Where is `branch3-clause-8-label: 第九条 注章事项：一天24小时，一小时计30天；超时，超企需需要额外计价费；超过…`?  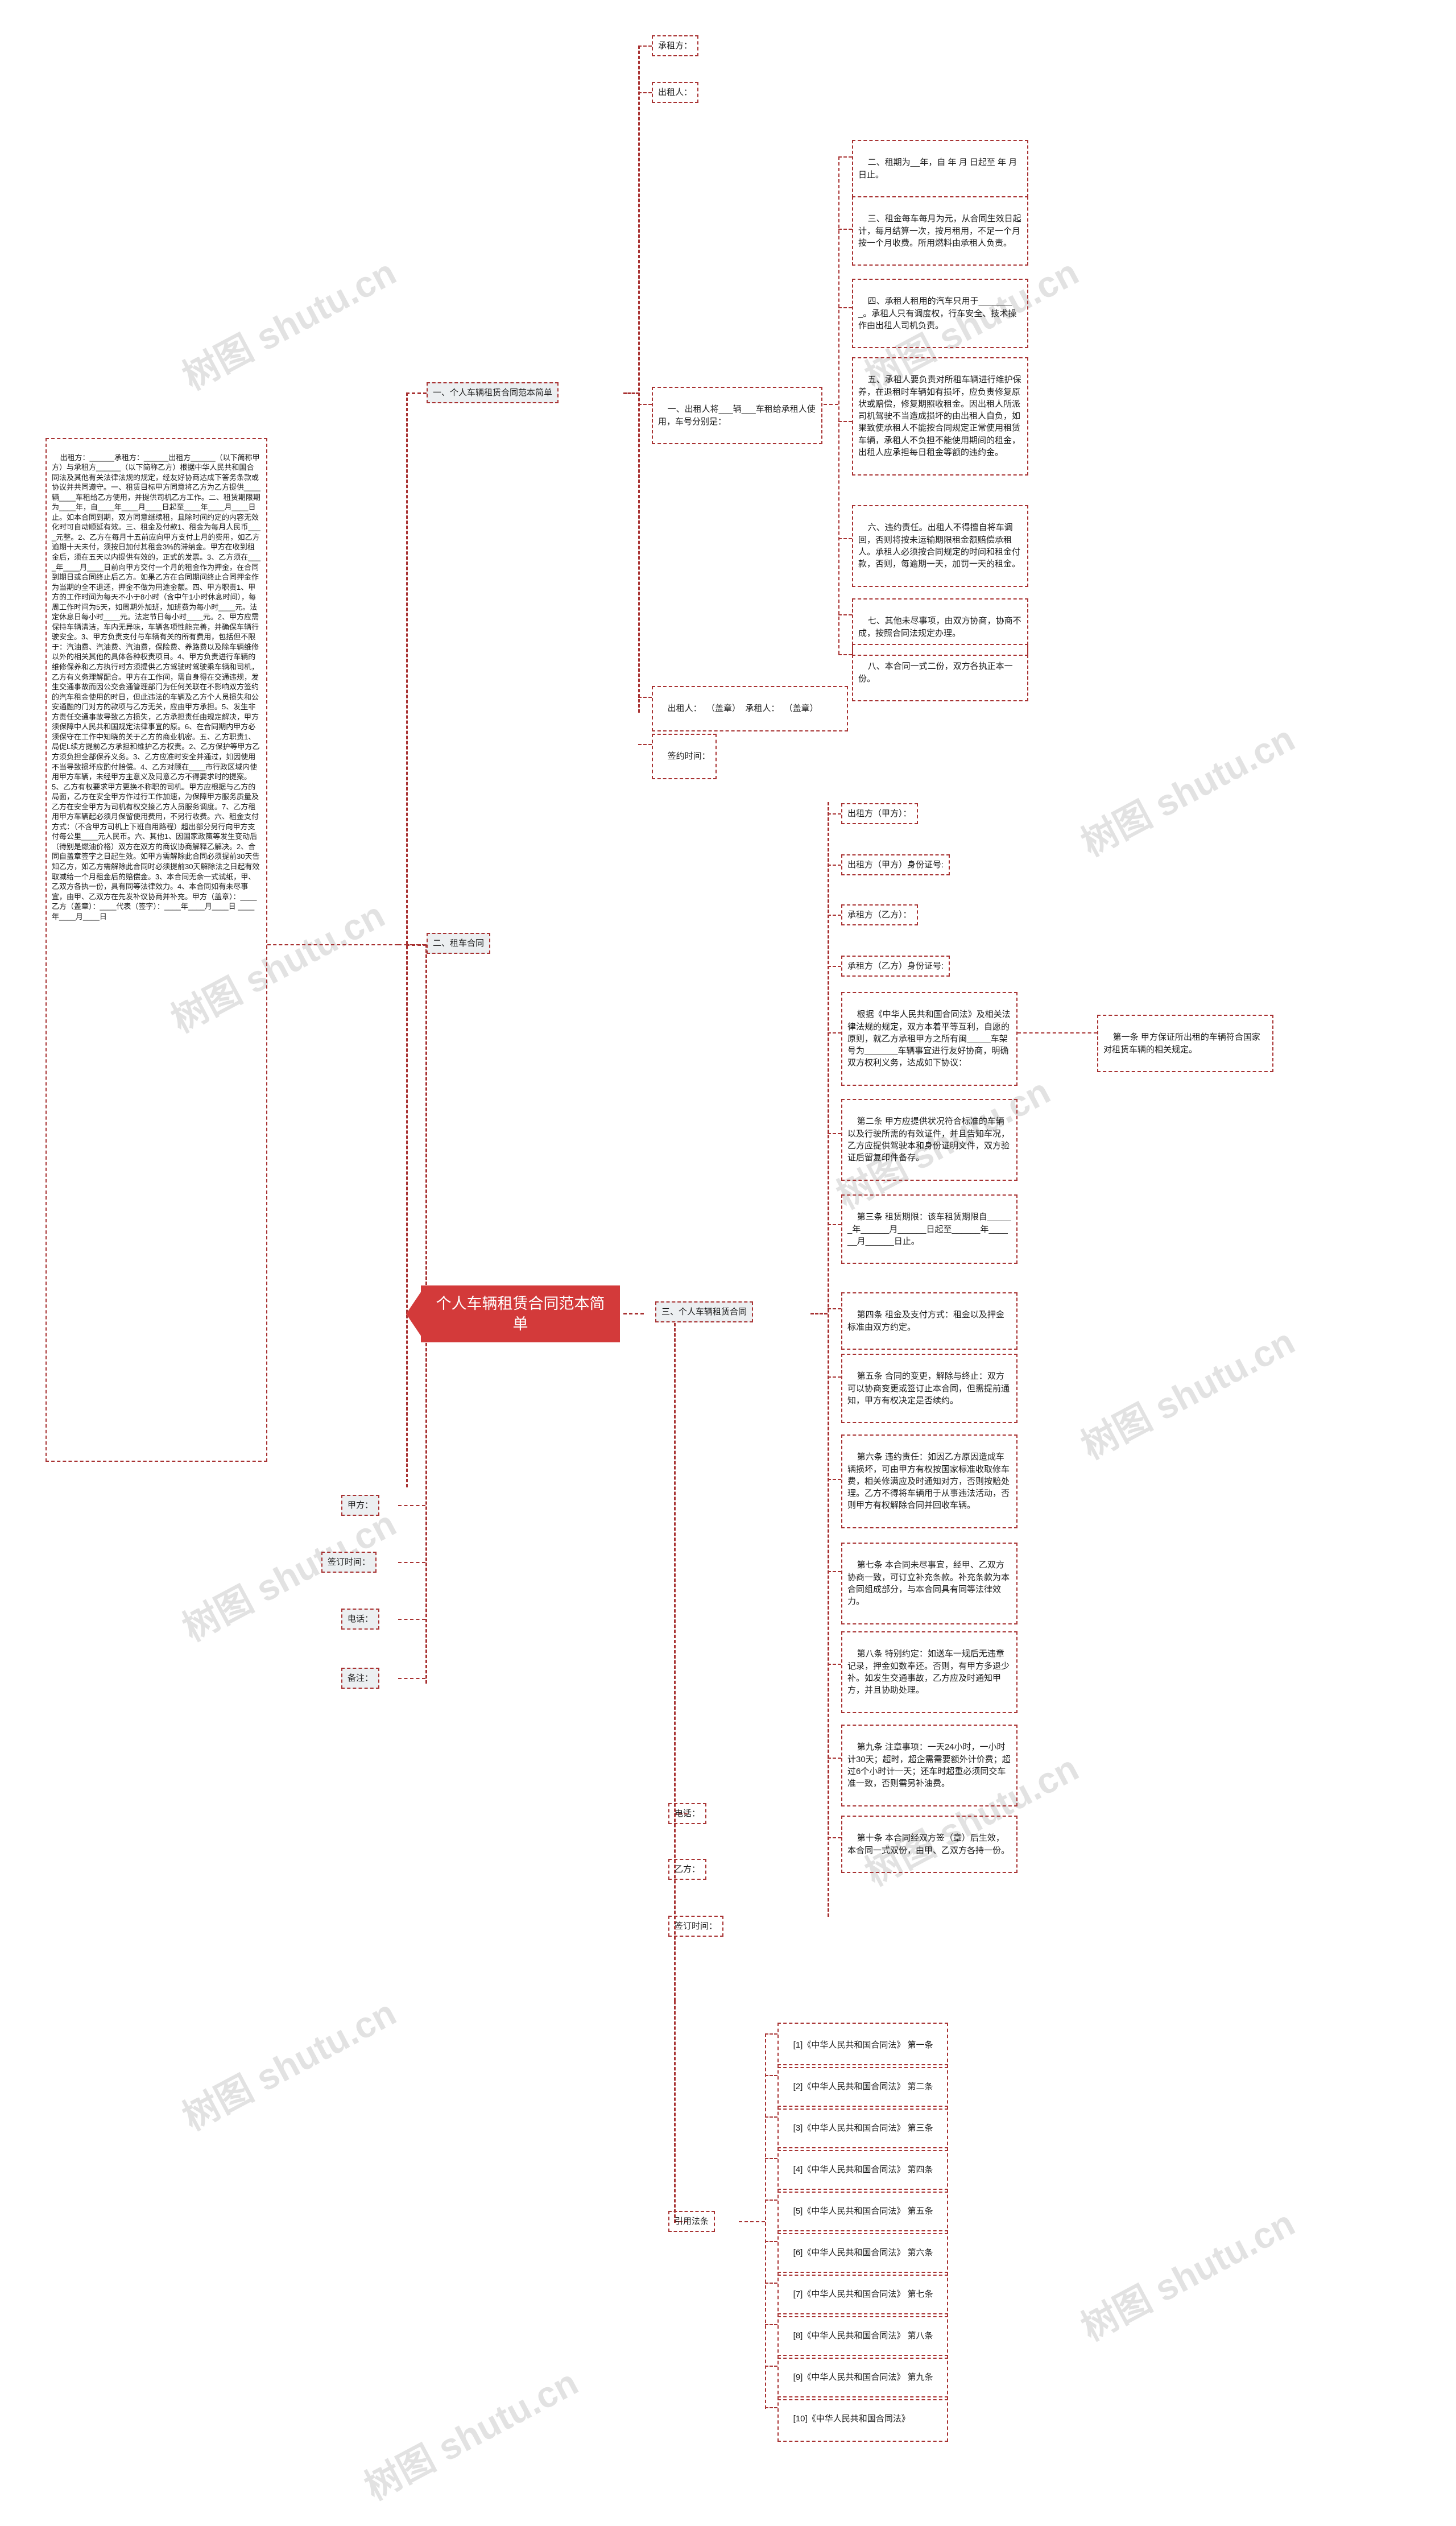
branch3-clause-8-label: 第九条 注章事项：一天24小时，一小时计30天；超时，超企需需要额外计价费；超过… is located at coordinates (929, 1766).